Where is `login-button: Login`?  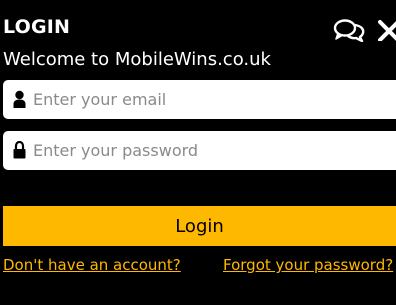
login-button: Login is located at coordinates (199, 226).